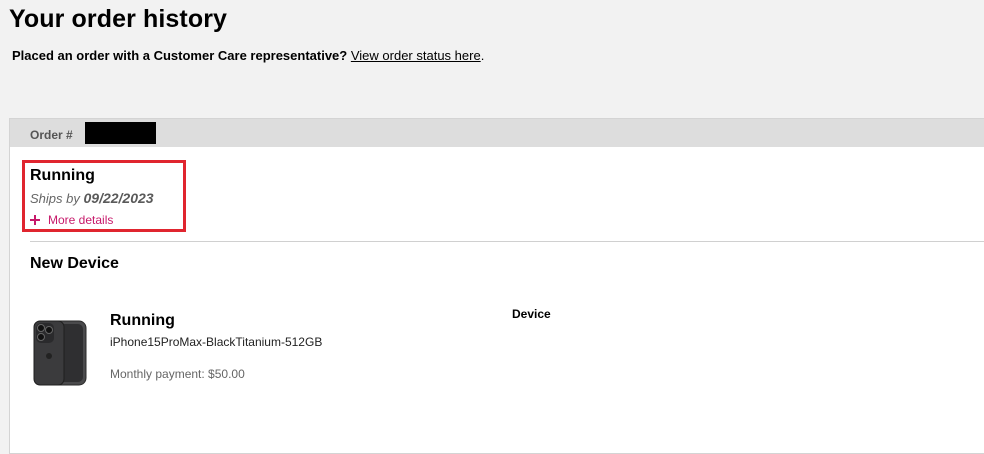 The width and height of the screenshot is (984, 454). What do you see at coordinates (62, 175) in the screenshot?
I see `order-status: Running` at bounding box center [62, 175].